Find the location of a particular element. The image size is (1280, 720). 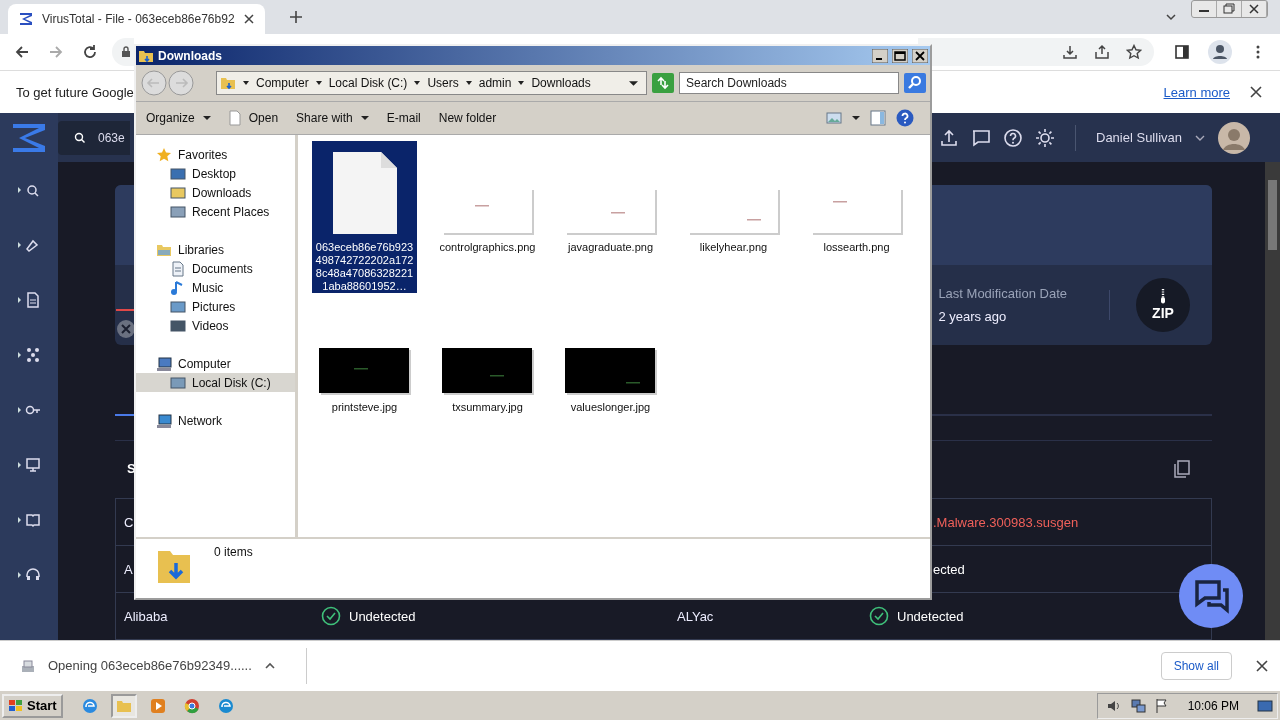

browser-tab: VirusTotal - File - 063eceb86e76b92 is located at coordinates (136, 19).